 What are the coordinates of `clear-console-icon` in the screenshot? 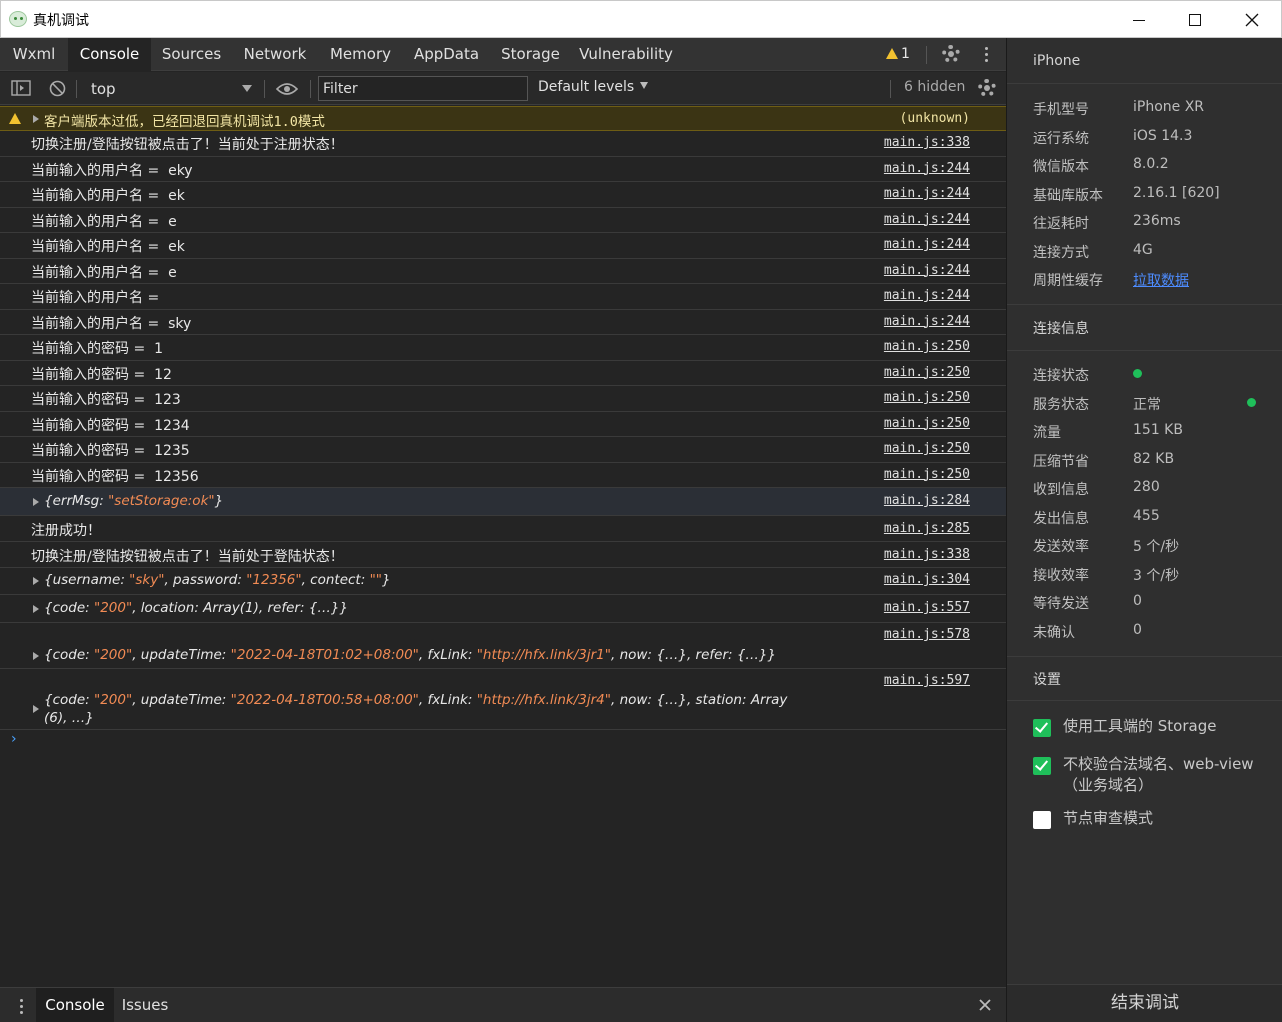 It's located at (57, 88).